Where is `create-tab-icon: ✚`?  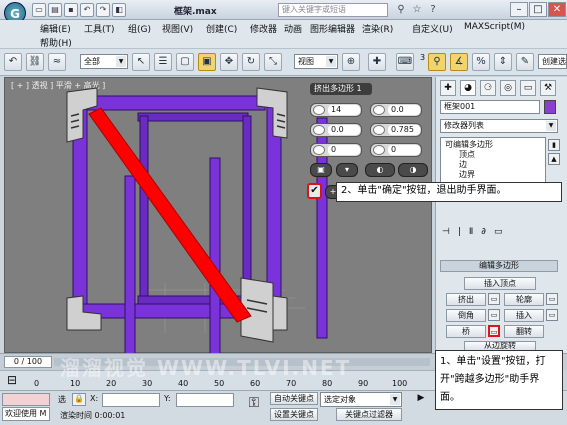 create-tab-icon: ✚ is located at coordinates (448, 88).